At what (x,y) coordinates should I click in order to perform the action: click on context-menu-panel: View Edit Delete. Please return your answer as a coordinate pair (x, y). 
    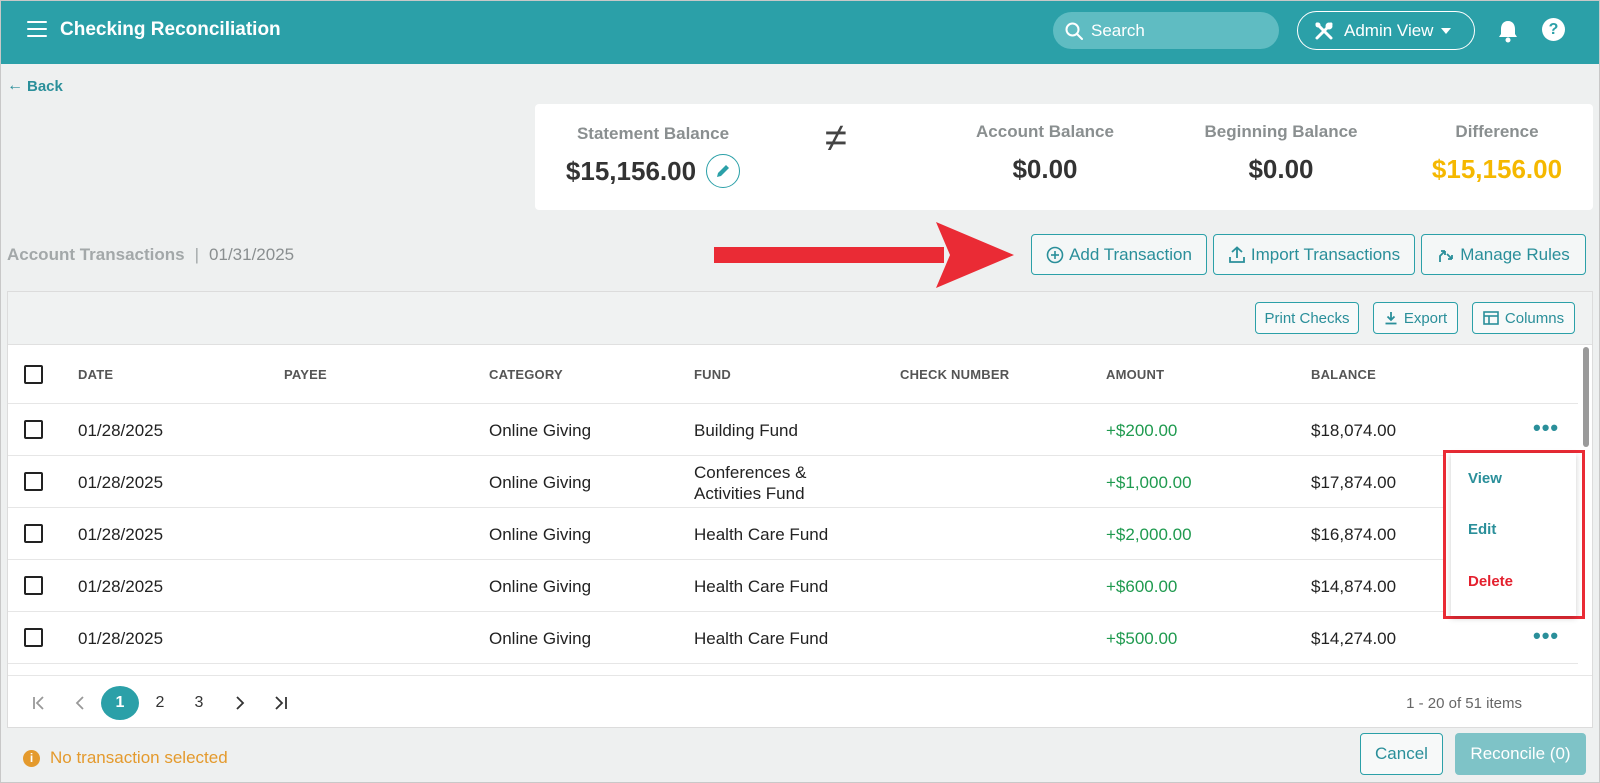
    Looking at the image, I should click on (1513, 534).